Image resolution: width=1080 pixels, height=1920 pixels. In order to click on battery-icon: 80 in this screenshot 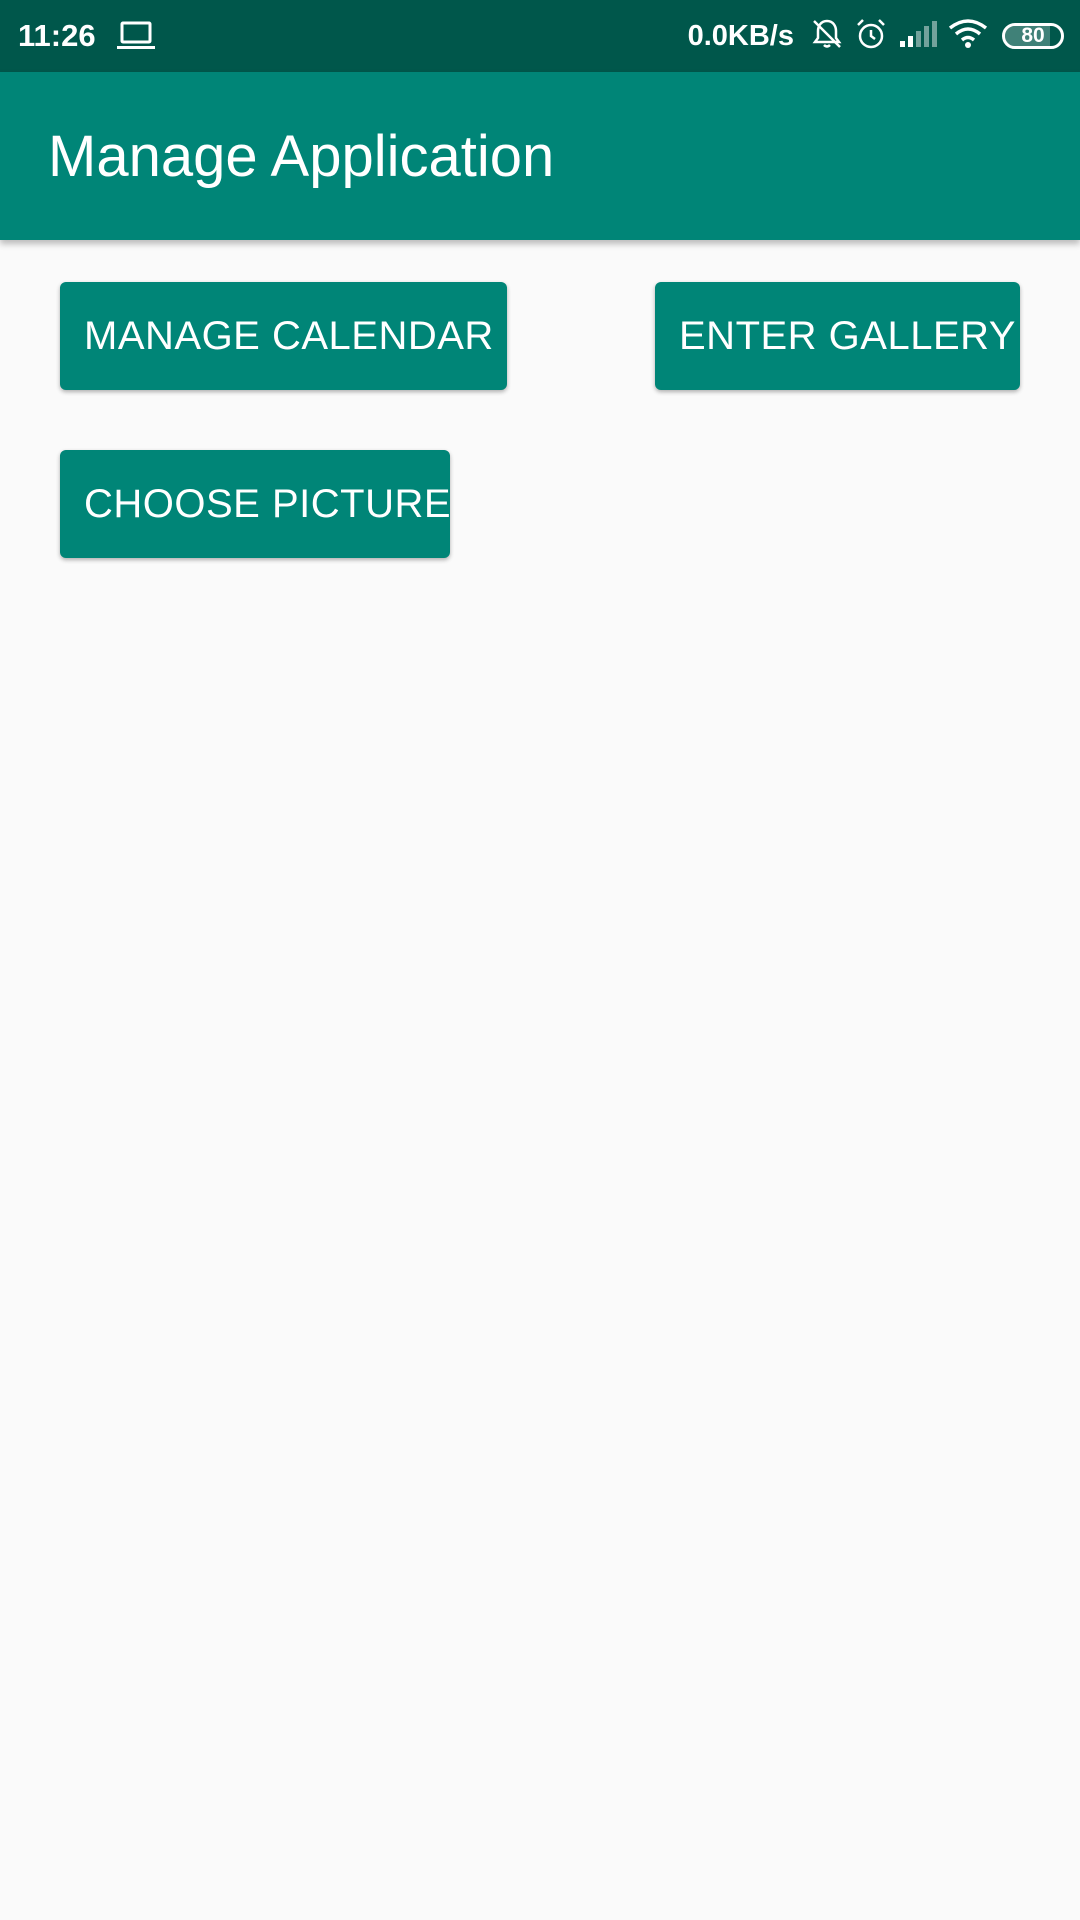, I will do `click(1033, 36)`.